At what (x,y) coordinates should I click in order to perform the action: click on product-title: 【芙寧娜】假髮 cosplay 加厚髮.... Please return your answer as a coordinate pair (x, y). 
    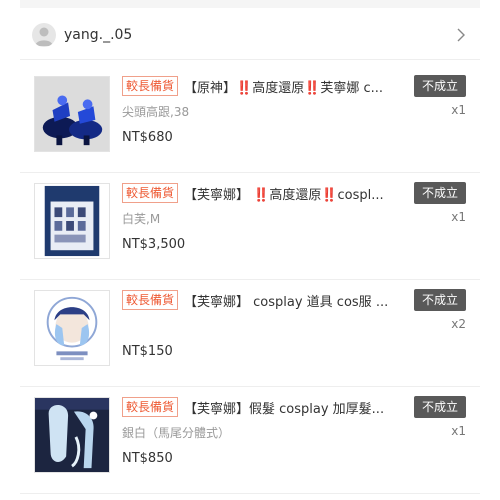
    Looking at the image, I should click on (299, 407).